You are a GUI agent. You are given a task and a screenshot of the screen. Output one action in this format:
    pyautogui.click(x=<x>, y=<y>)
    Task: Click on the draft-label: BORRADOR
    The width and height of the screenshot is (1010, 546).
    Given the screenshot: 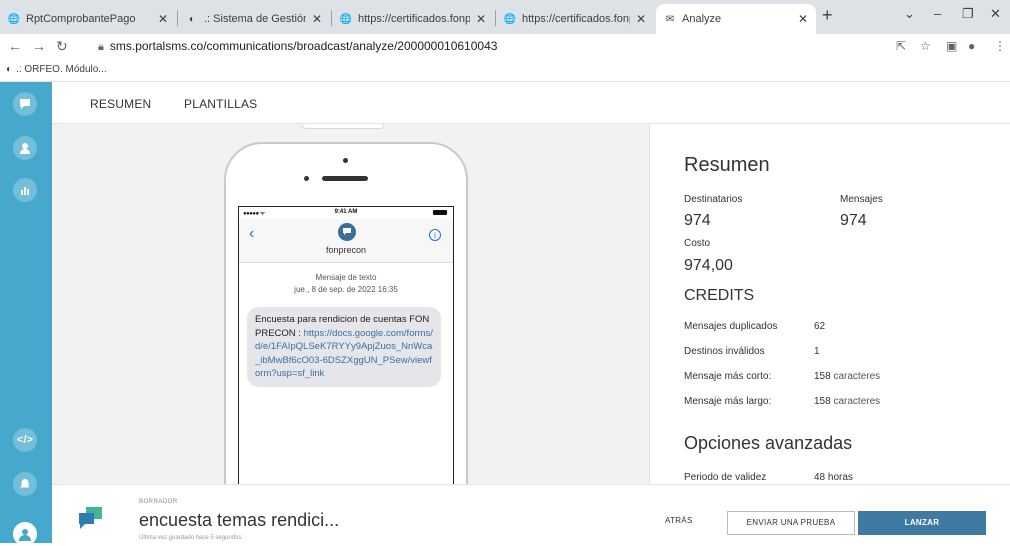 What is the action you would take?
    pyautogui.click(x=158, y=502)
    